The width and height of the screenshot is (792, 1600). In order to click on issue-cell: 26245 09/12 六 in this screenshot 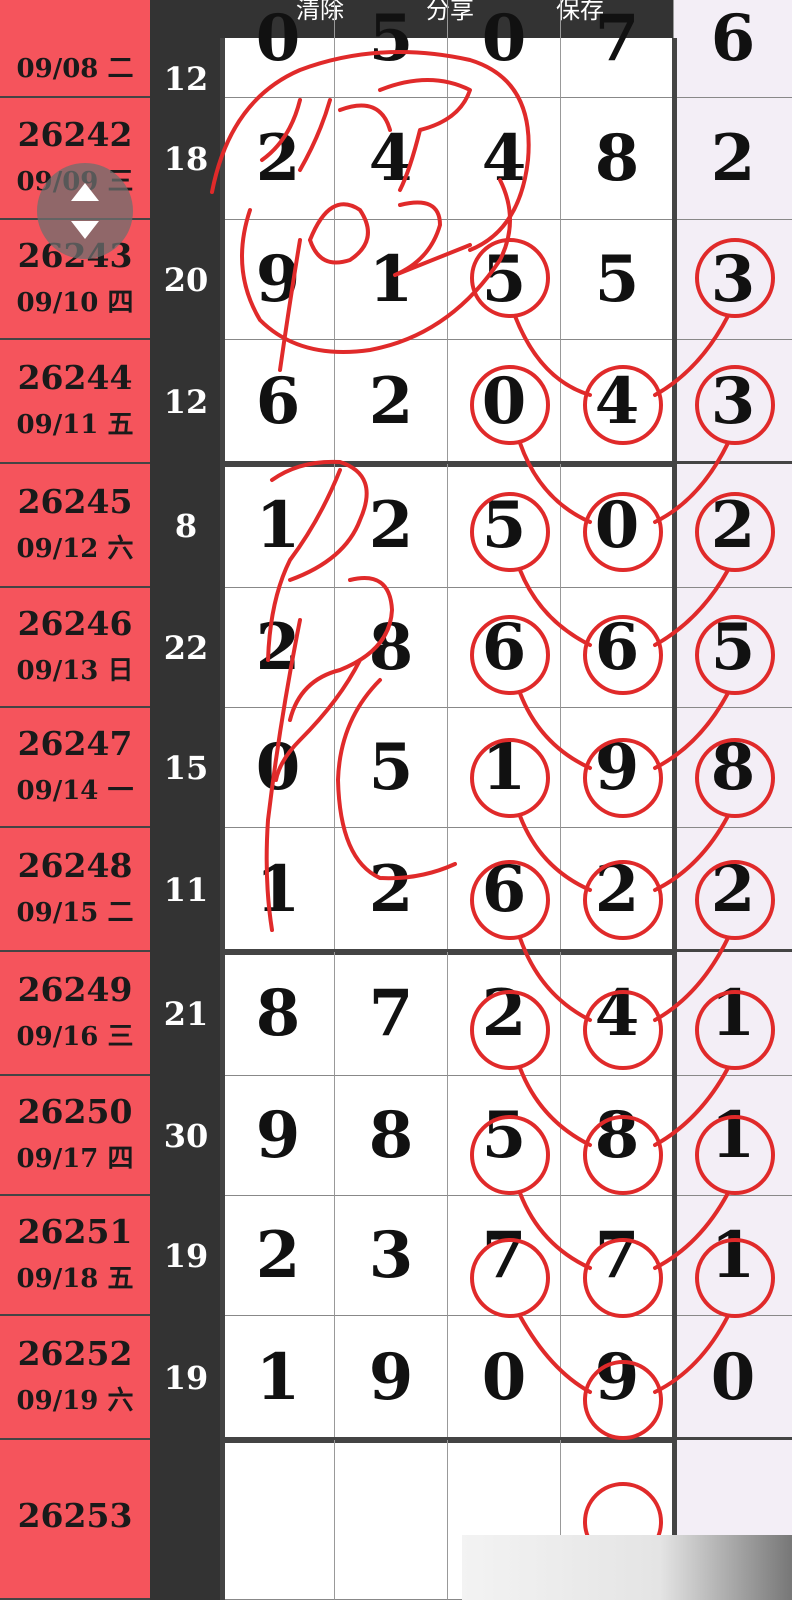, I will do `click(75, 526)`.